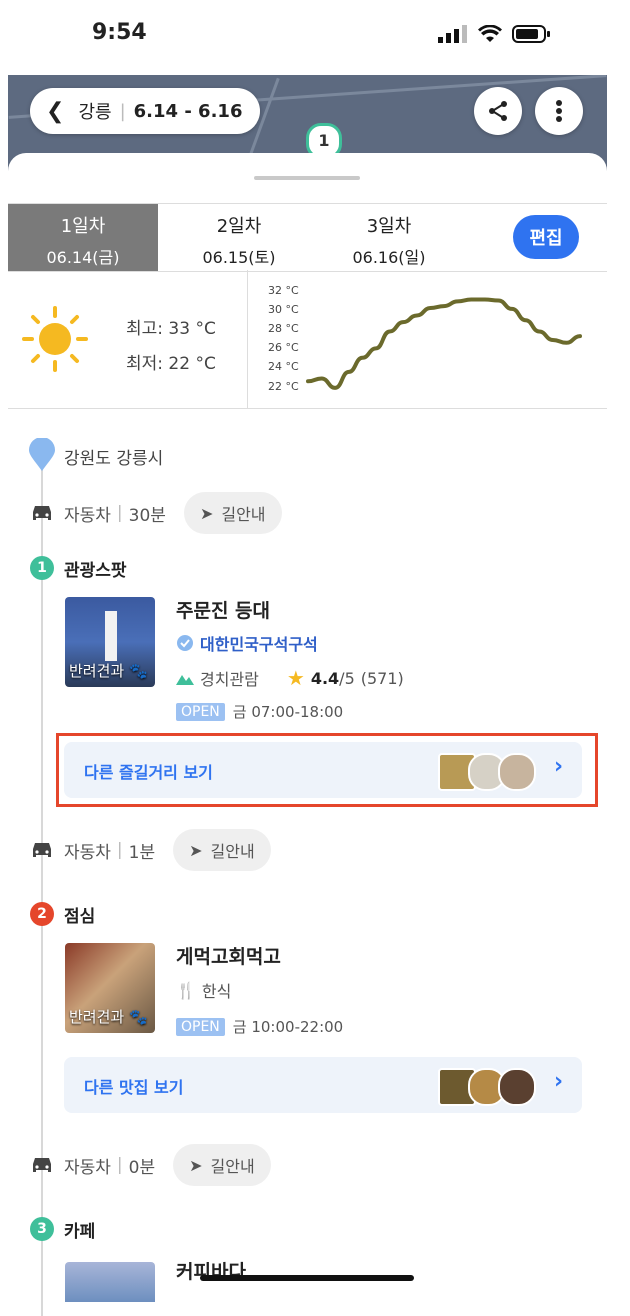 This screenshot has width=630, height=1316. What do you see at coordinates (80, 917) in the screenshot?
I see `stop-category: 점심` at bounding box center [80, 917].